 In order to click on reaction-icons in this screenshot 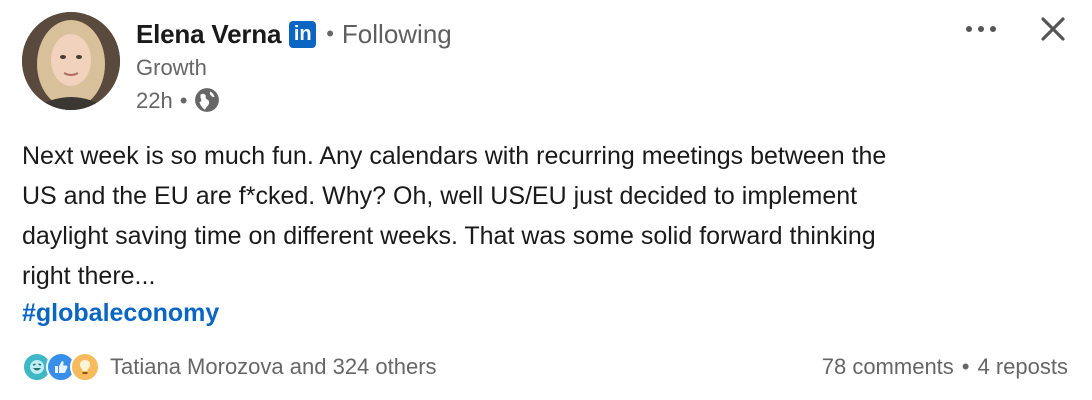, I will do `click(61, 367)`.